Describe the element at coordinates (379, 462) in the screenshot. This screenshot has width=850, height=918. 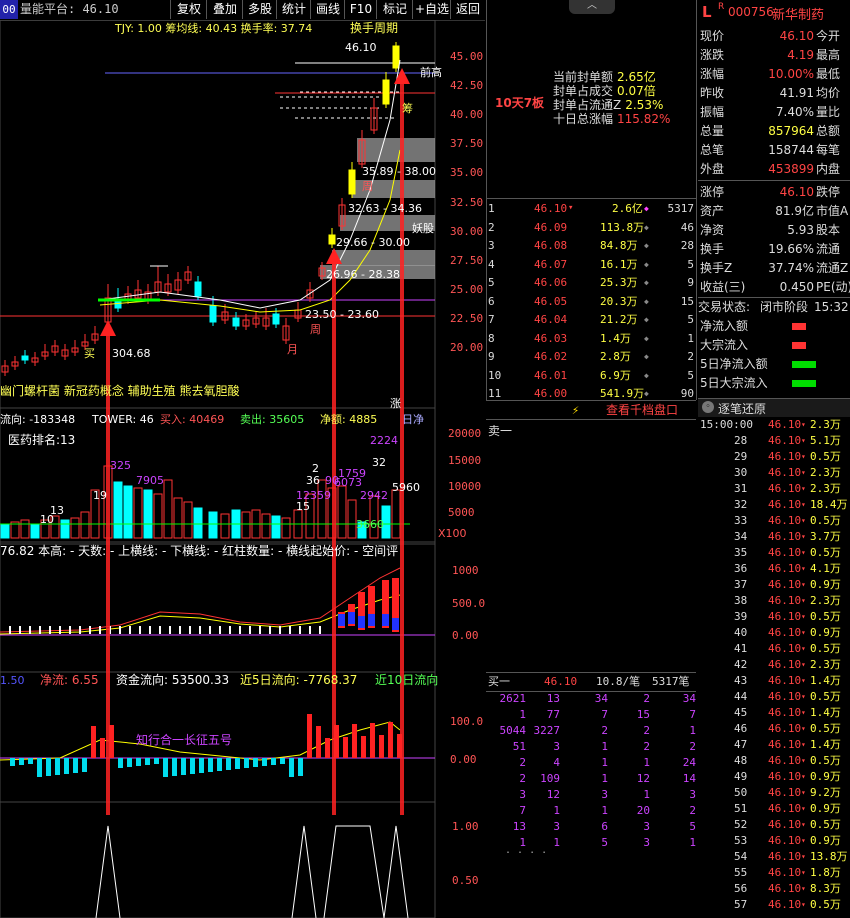
I see `vol-num-32: 32` at that location.